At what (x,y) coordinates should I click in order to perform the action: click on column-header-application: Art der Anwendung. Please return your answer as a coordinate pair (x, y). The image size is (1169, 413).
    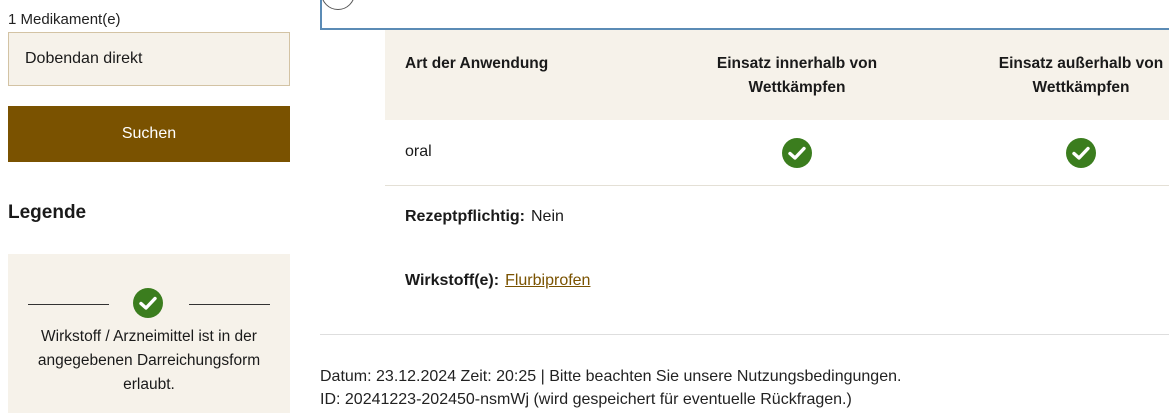
    Looking at the image, I should click on (477, 63).